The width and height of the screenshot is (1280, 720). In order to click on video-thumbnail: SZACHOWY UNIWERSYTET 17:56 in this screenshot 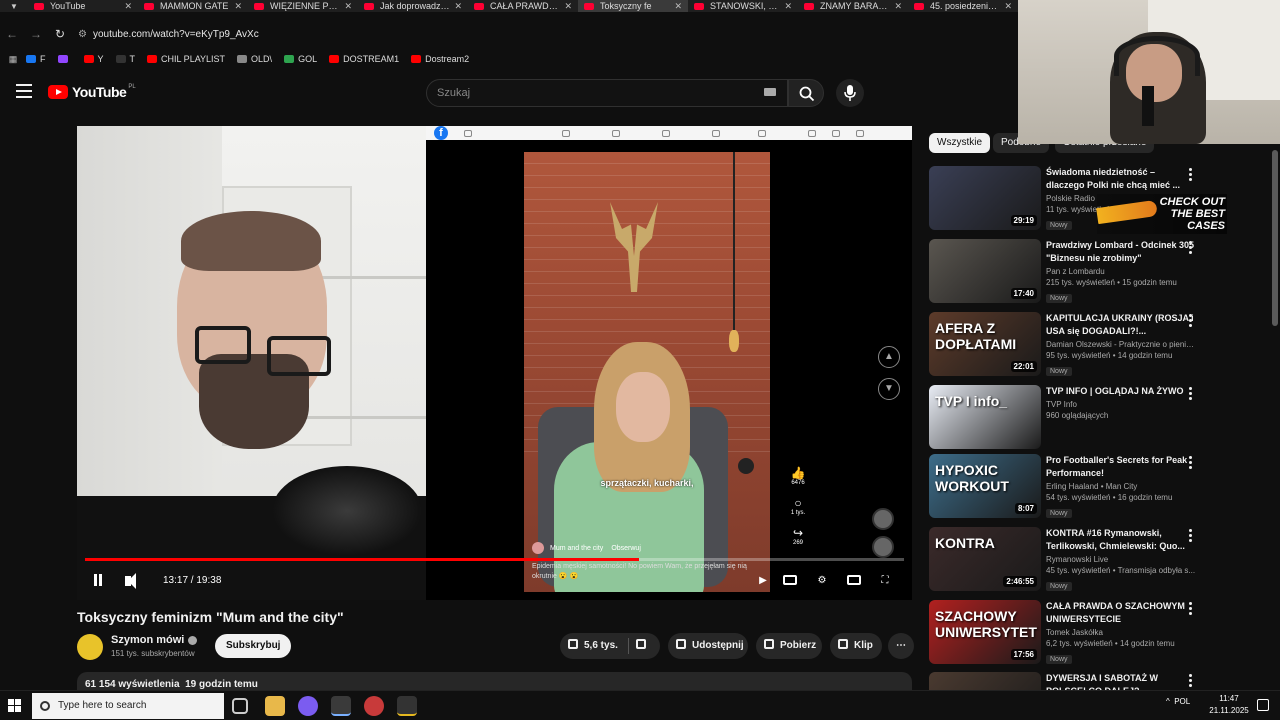, I will do `click(985, 632)`.